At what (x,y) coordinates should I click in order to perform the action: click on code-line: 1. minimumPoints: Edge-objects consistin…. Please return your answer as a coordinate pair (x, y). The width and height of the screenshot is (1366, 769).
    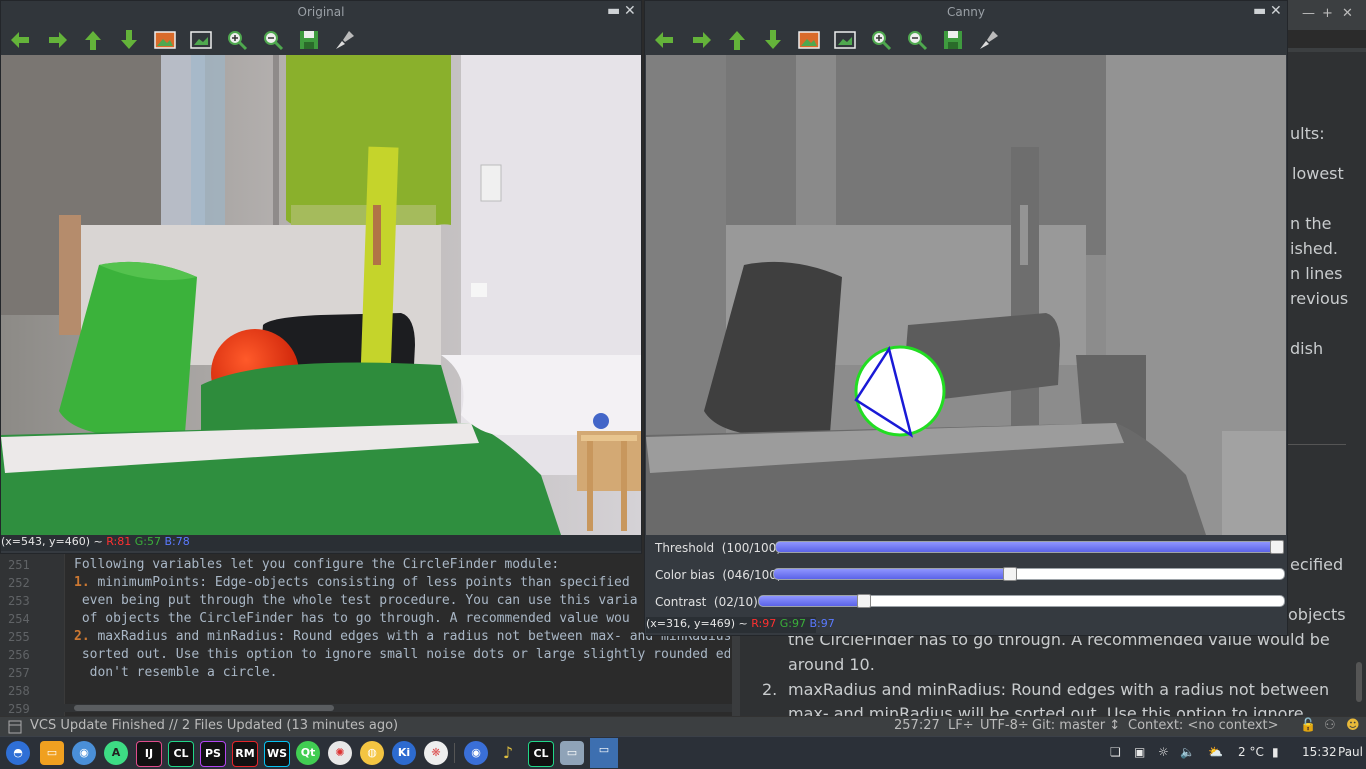
    Looking at the image, I should click on (402, 582).